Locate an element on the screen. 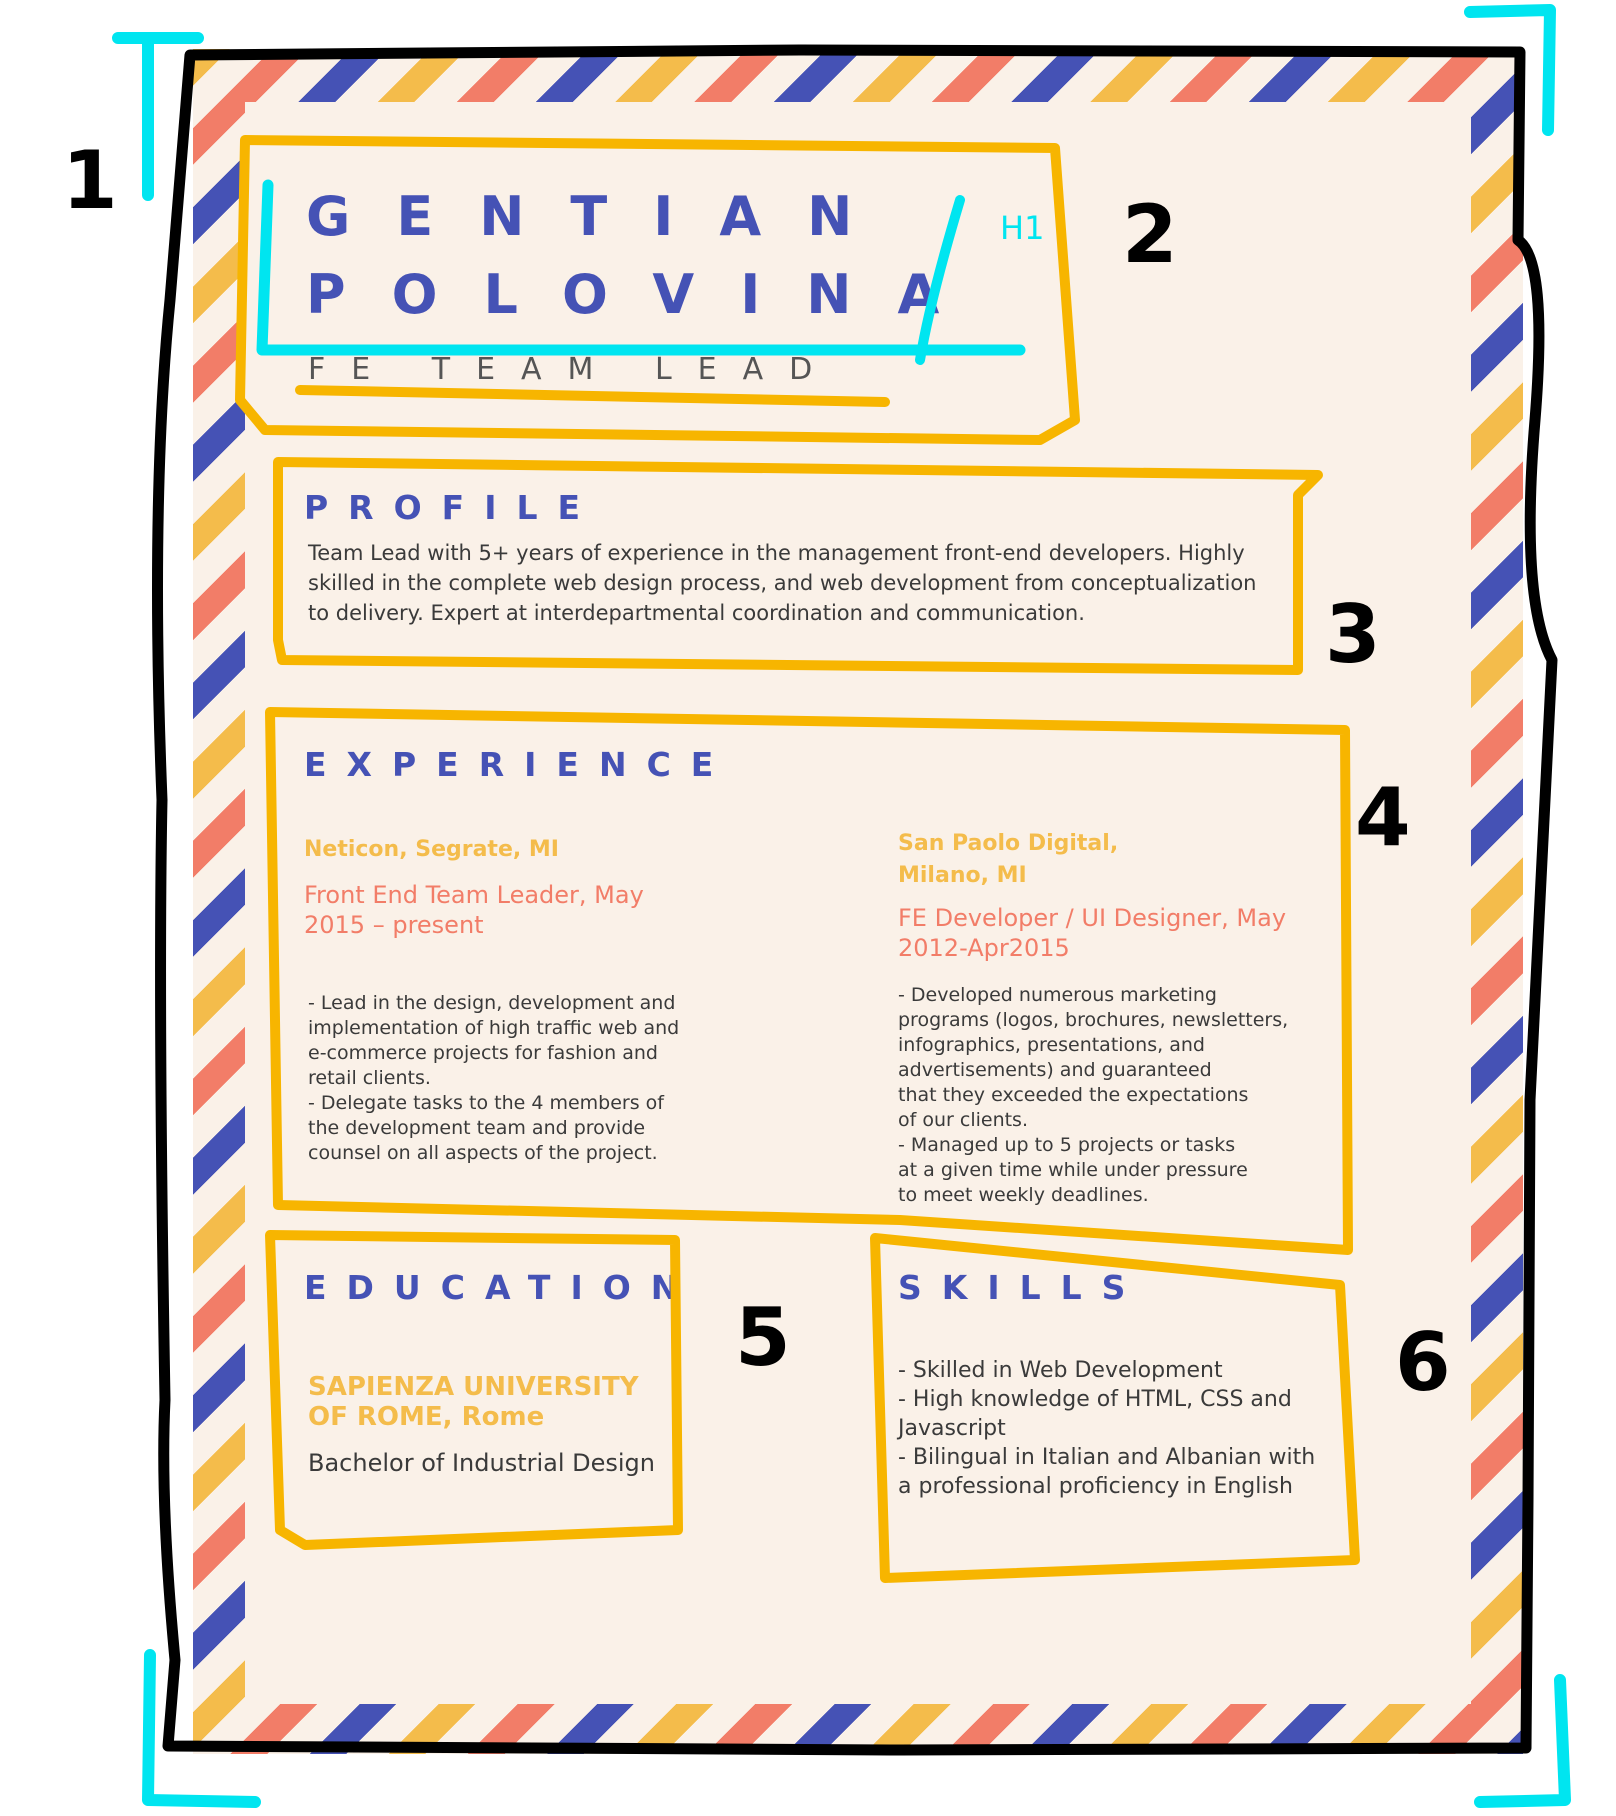 This screenshot has height=1816, width=1616. section-box-skills is located at coordinates (1115, 1408).